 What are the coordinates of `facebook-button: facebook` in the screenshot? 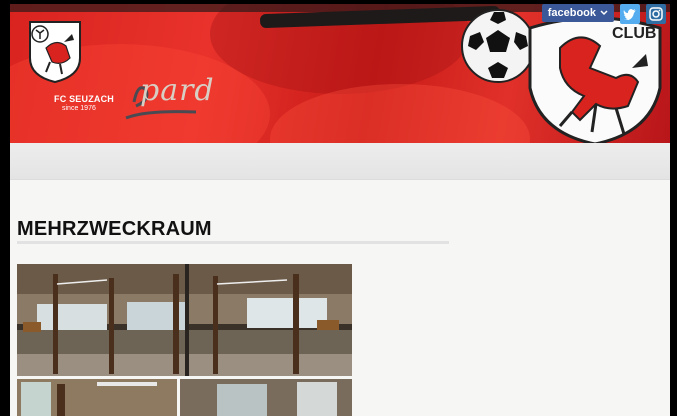 It's located at (577, 13).